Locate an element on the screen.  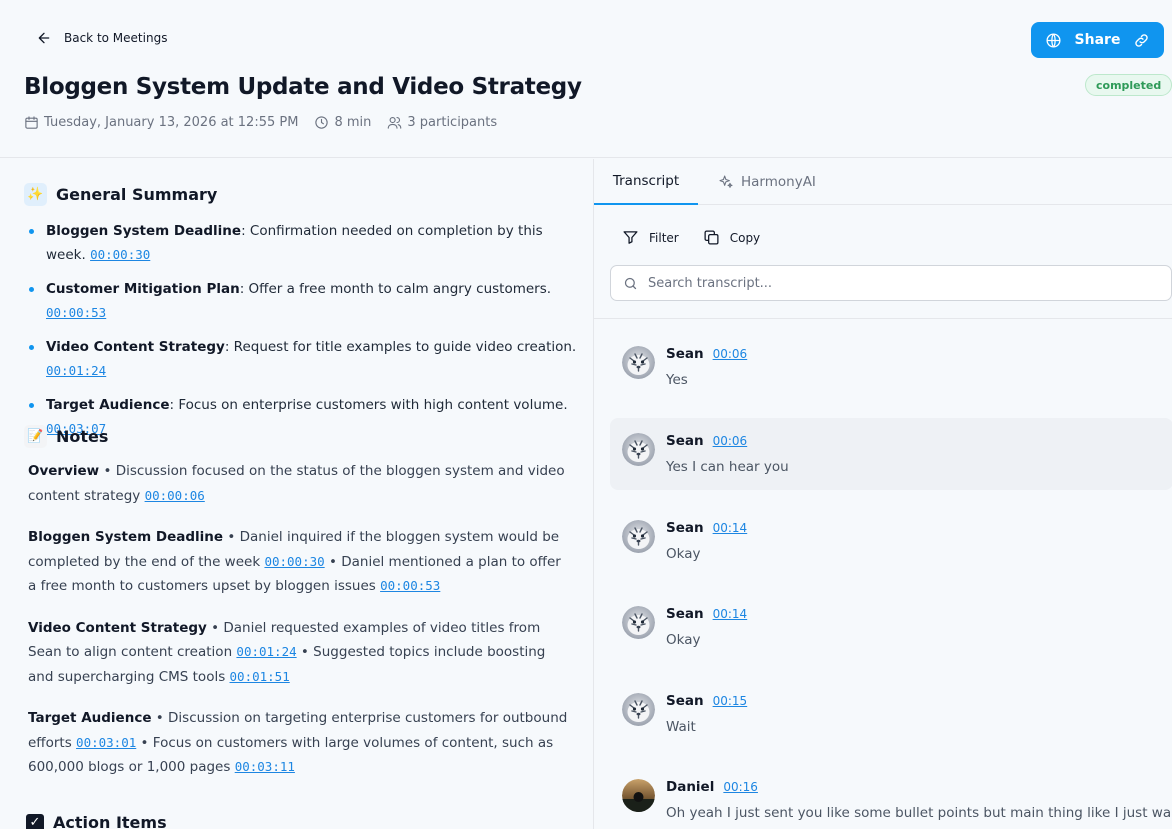
message-header: Sean 00:15 is located at coordinates (706, 701).